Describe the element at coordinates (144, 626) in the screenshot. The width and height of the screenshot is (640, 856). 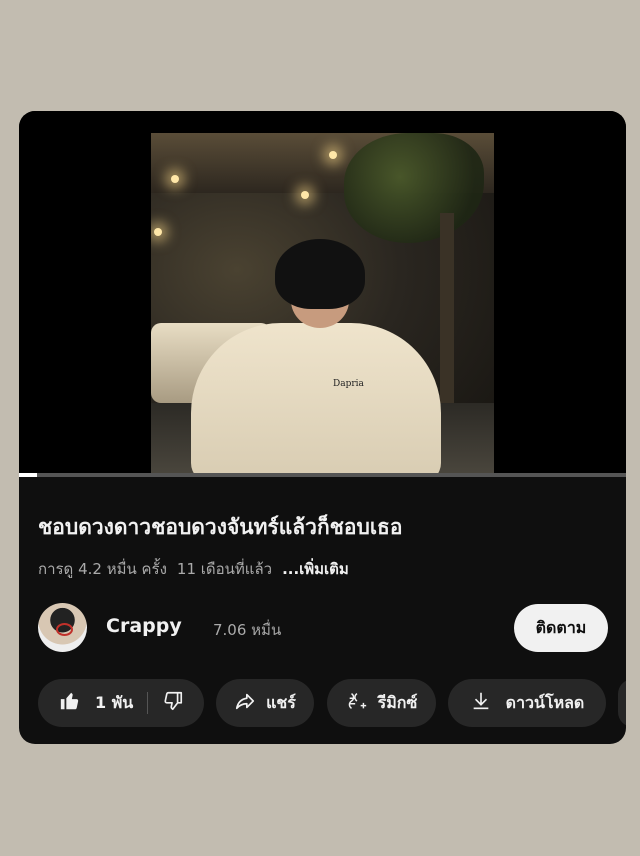
I see `channel-name: Crappy` at that location.